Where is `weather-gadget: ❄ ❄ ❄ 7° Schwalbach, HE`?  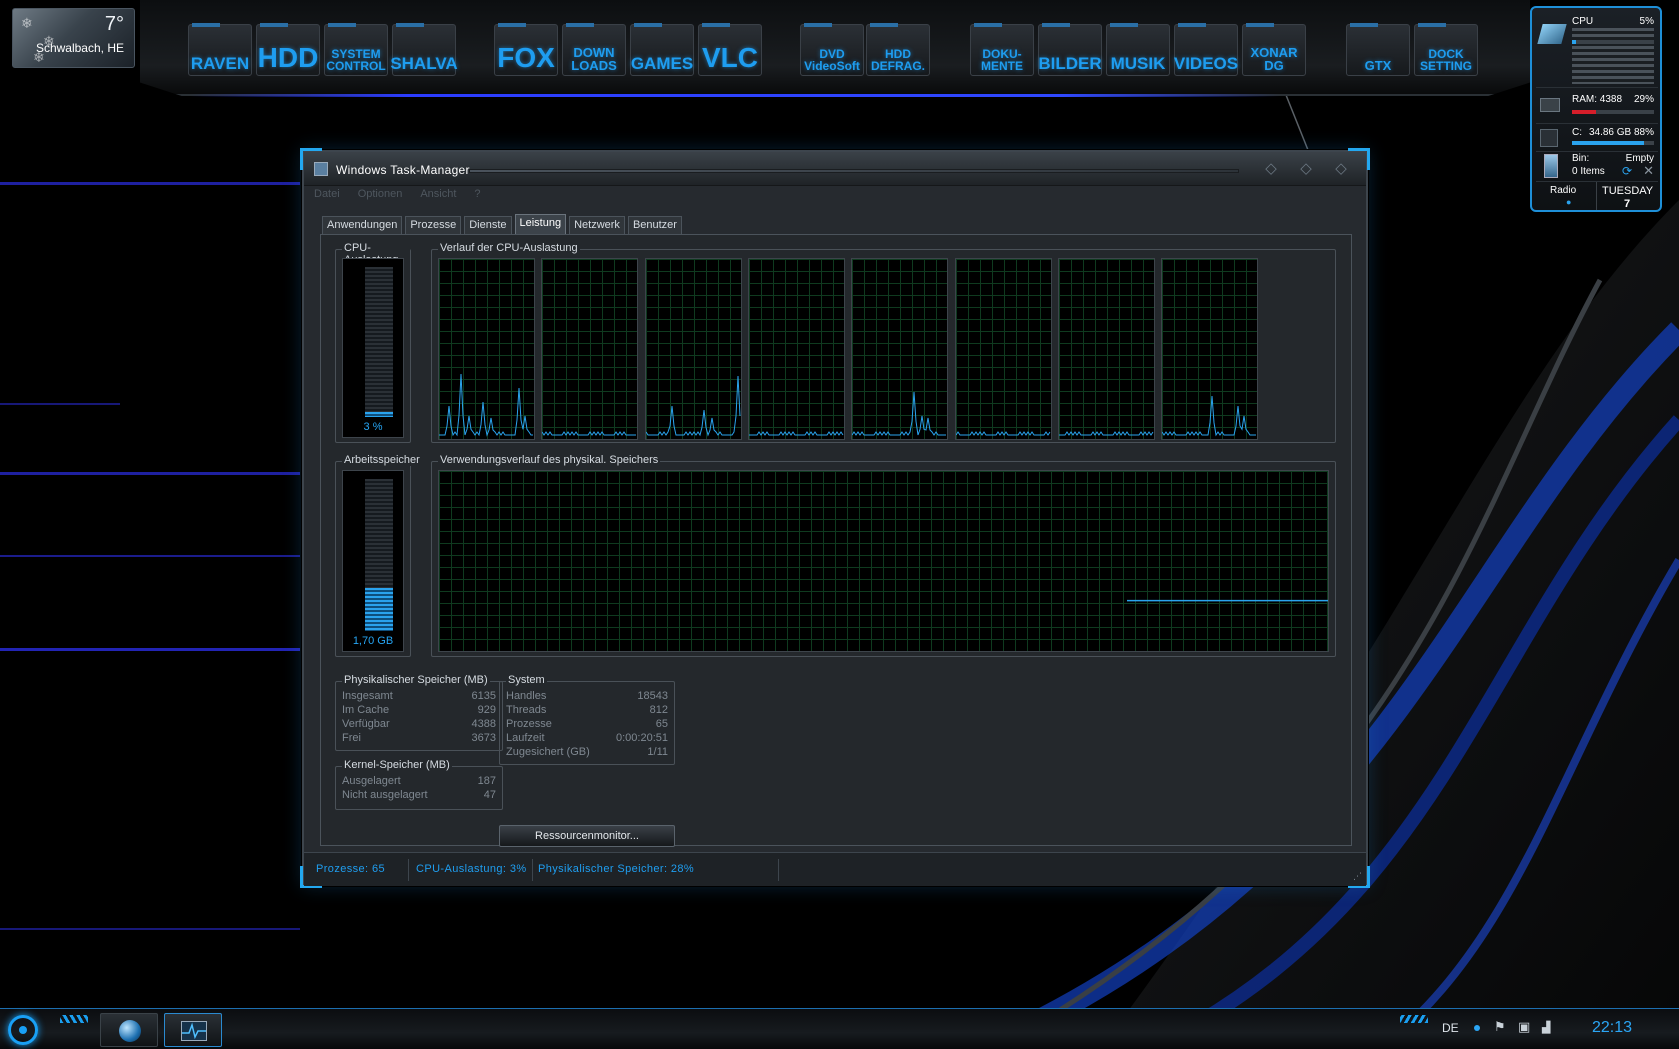
weather-gadget: ❄ ❄ ❄ 7° Schwalbach, HE is located at coordinates (73, 38).